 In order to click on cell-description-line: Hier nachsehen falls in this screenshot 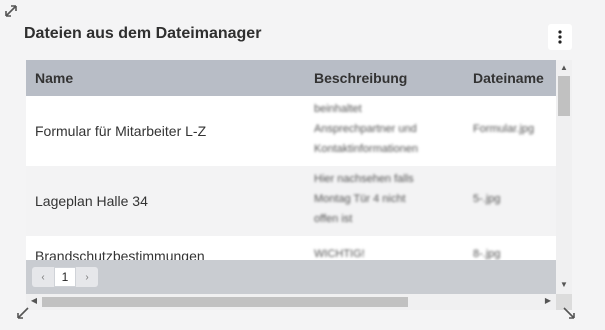, I will do `click(364, 179)`.